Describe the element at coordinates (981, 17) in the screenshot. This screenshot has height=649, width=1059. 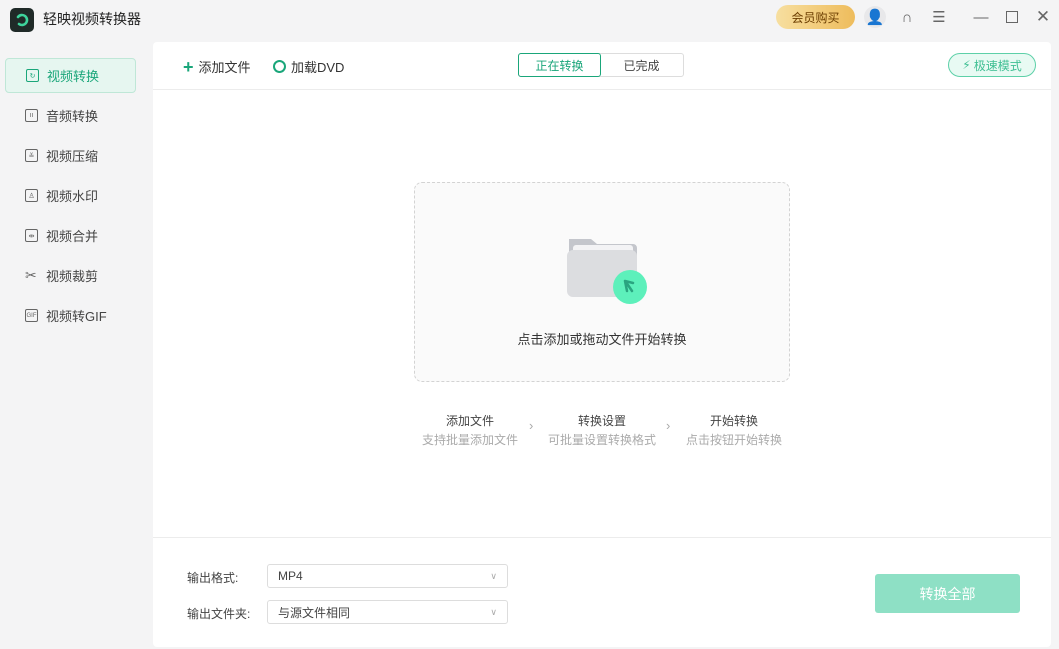
I see `minimize-icon: —` at that location.